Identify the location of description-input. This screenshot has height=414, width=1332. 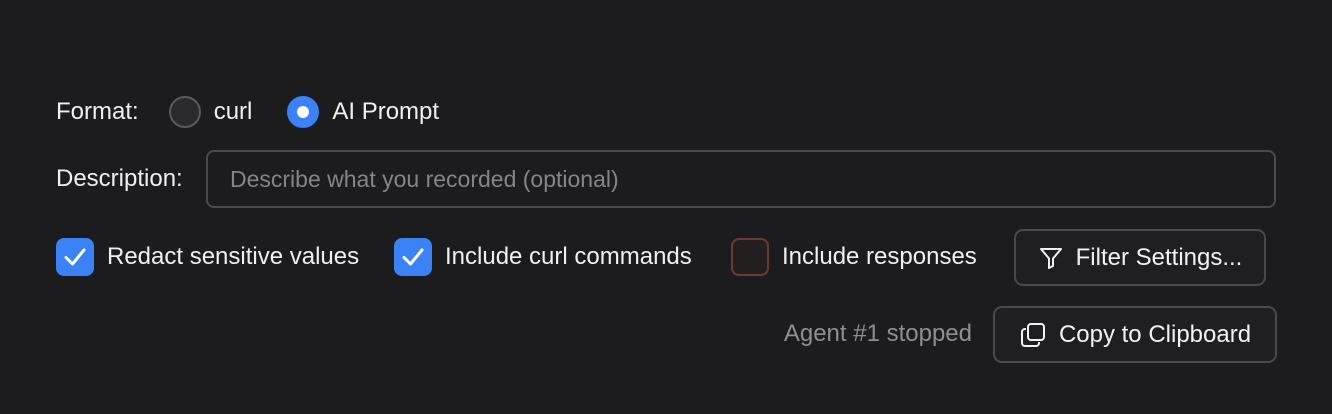
(741, 179).